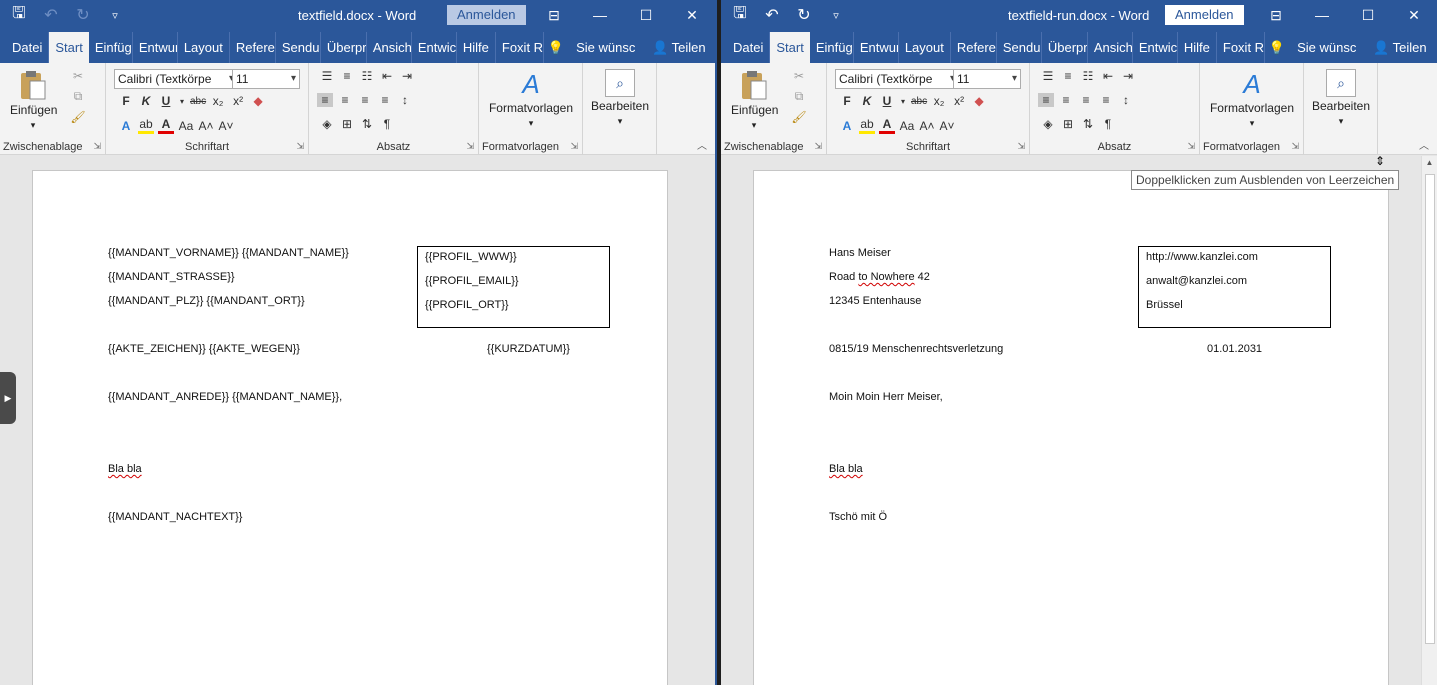  Describe the element at coordinates (78, 76) in the screenshot. I see `cut-icon: ✂` at that location.